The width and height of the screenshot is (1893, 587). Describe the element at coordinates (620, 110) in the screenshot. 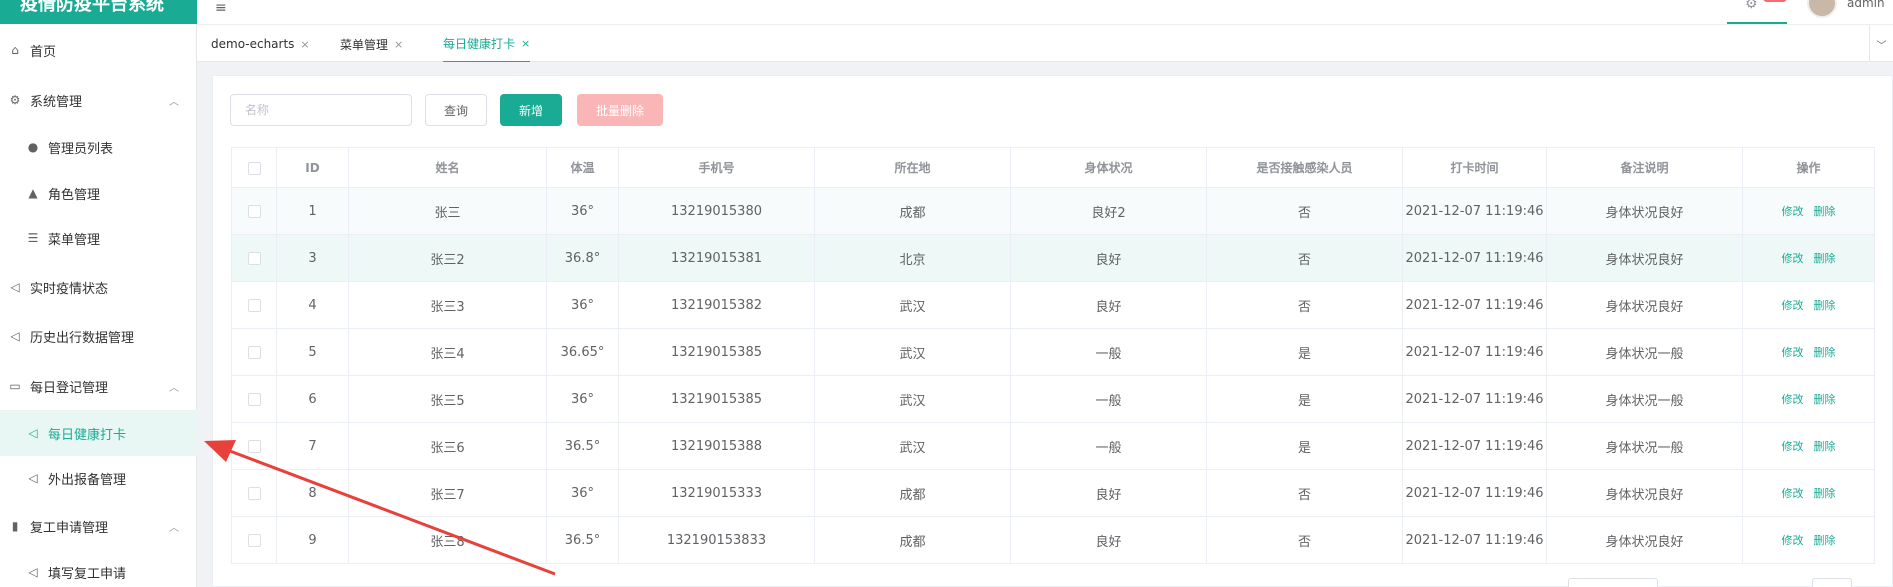

I see `batch-delete-button: 批量删除` at that location.